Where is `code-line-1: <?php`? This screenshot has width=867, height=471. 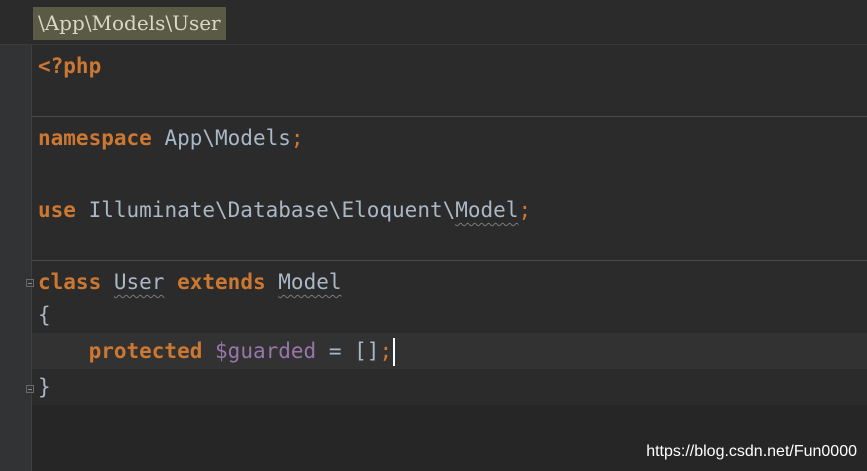
code-line-1: <?php is located at coordinates (69, 66).